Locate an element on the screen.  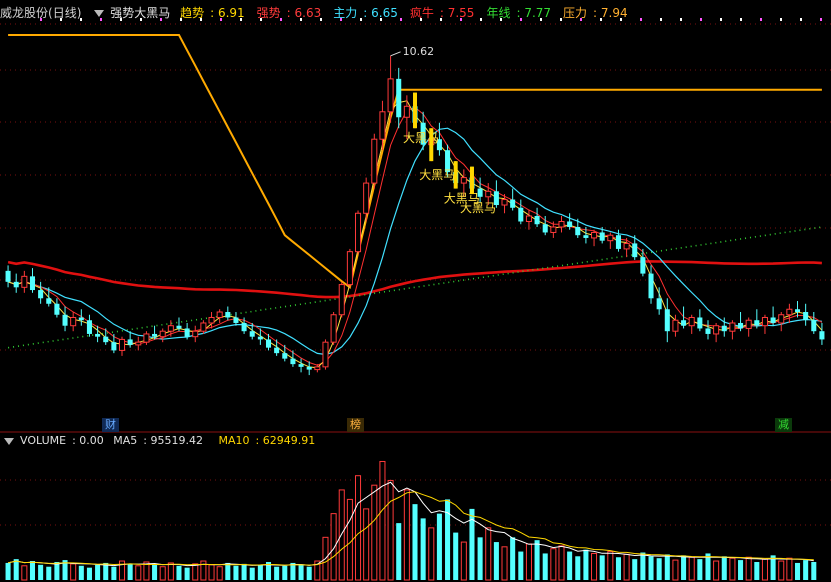
high-pointer is located at coordinates (395, 54).